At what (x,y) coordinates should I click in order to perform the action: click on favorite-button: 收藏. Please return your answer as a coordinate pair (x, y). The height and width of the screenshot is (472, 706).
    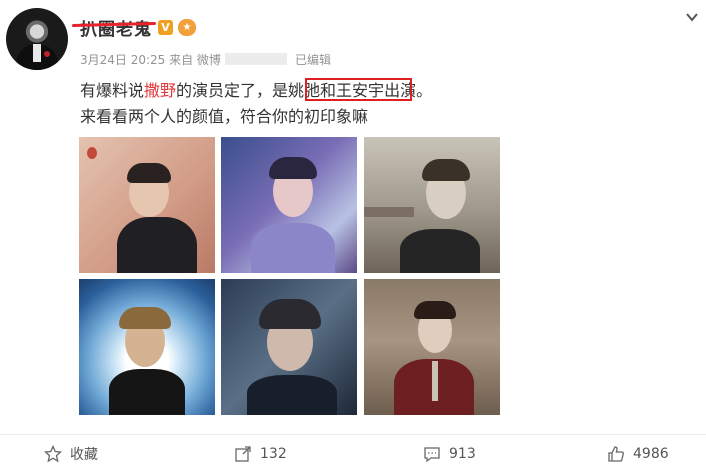
    Looking at the image, I should click on (71, 454).